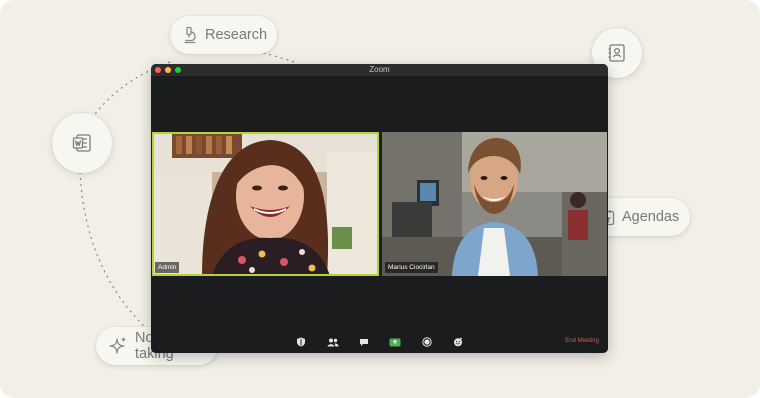 This screenshot has width=760, height=398. What do you see at coordinates (427, 342) in the screenshot?
I see `record-icon` at bounding box center [427, 342].